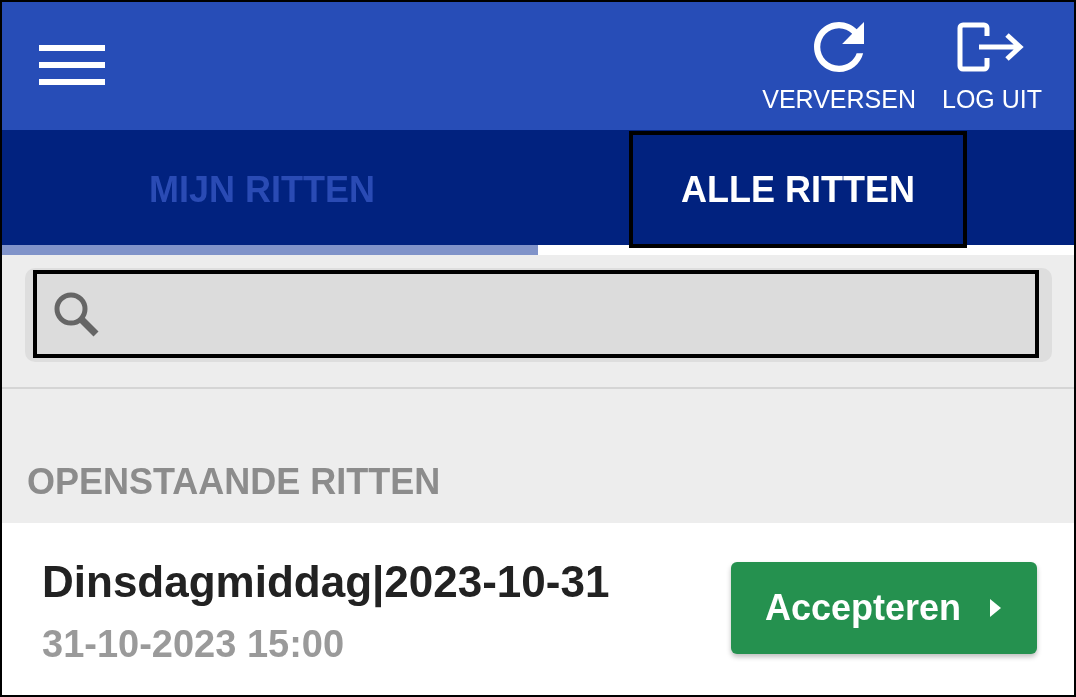 This screenshot has width=1076, height=697. What do you see at coordinates (884, 608) in the screenshot?
I see `accept-button: Accepteren` at bounding box center [884, 608].